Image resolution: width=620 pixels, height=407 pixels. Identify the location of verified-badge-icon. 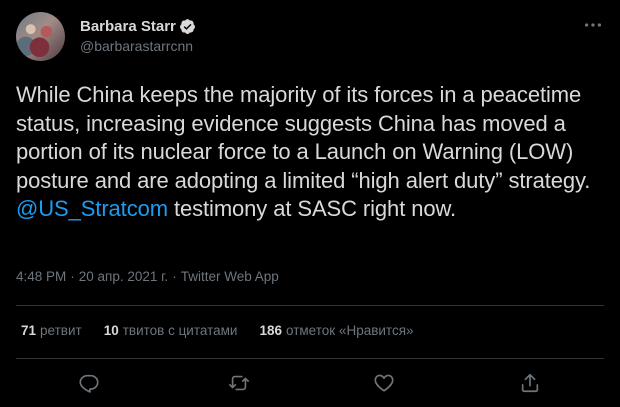
(187, 26).